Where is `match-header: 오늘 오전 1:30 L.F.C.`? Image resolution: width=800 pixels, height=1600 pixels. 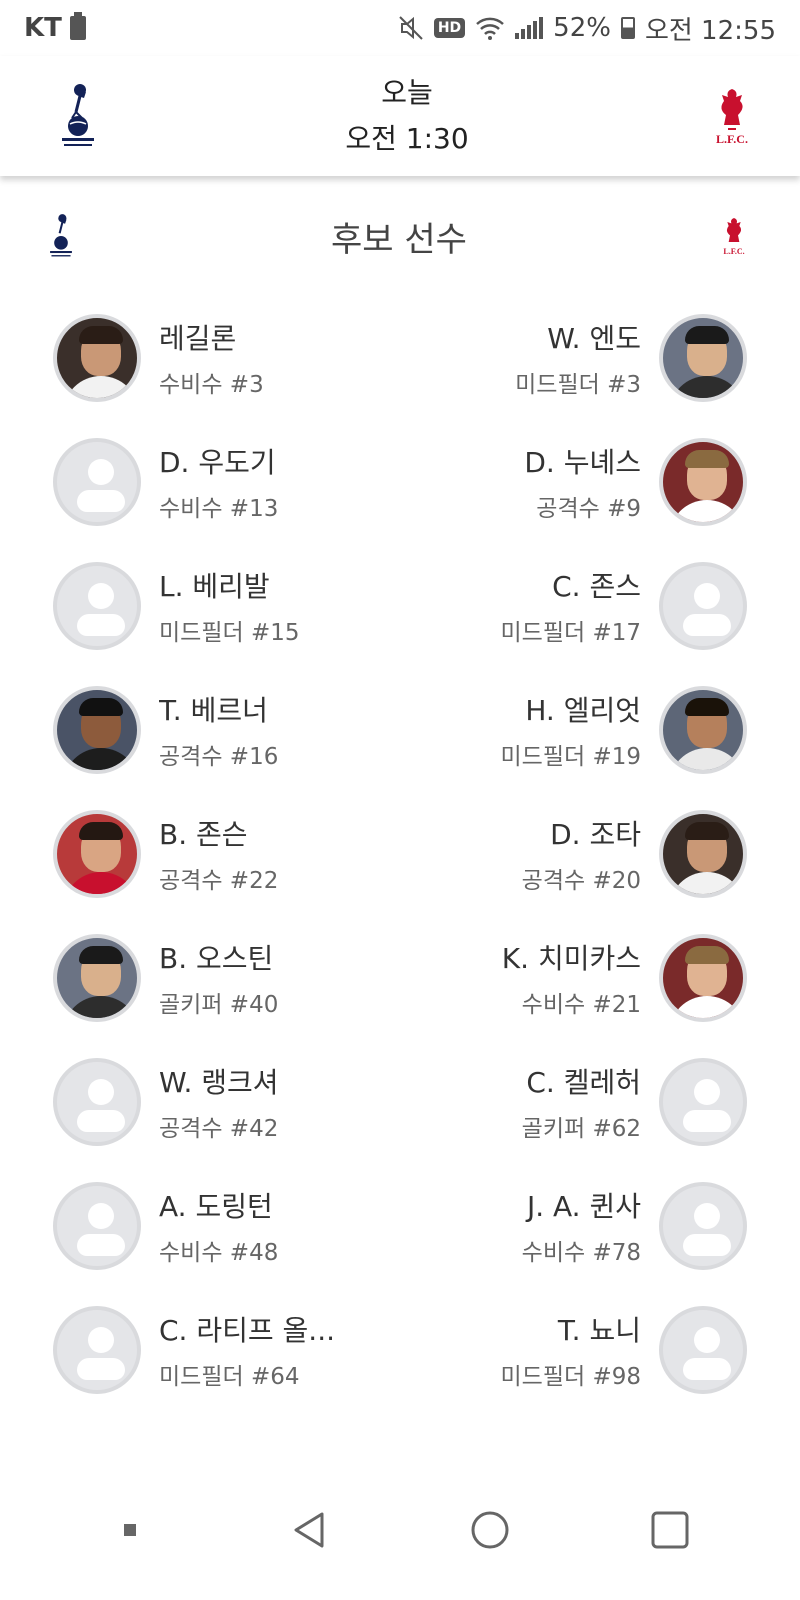
match-header: 오늘 오전 1:30 L.F.C. is located at coordinates (400, 116).